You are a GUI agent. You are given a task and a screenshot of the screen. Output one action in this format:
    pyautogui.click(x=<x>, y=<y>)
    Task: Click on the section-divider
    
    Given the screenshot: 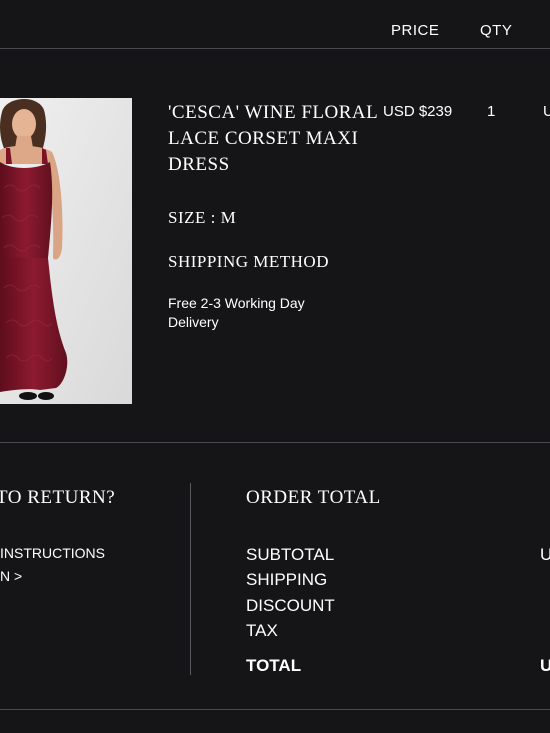 What is the action you would take?
    pyautogui.click(x=275, y=442)
    